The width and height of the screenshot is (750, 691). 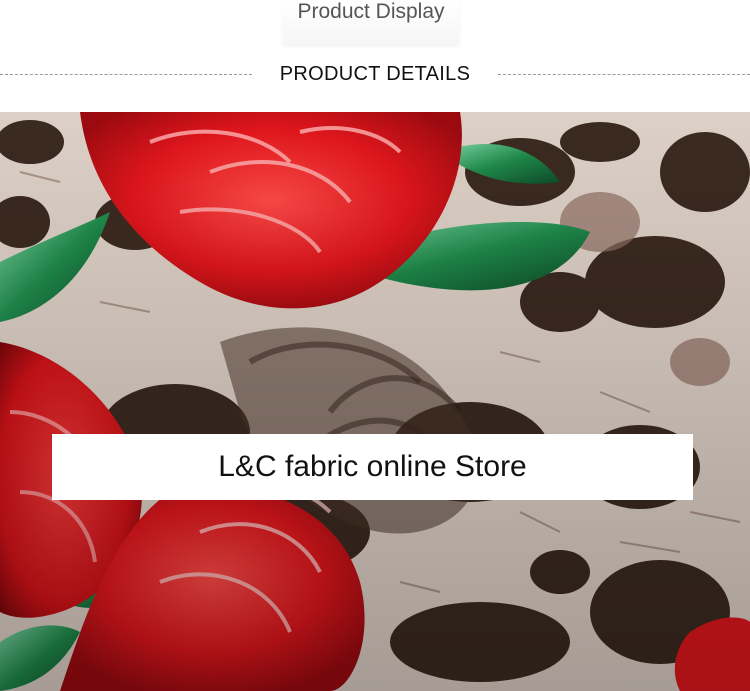 I want to click on section-title: PRODUCT DETAILS, so click(x=375, y=74).